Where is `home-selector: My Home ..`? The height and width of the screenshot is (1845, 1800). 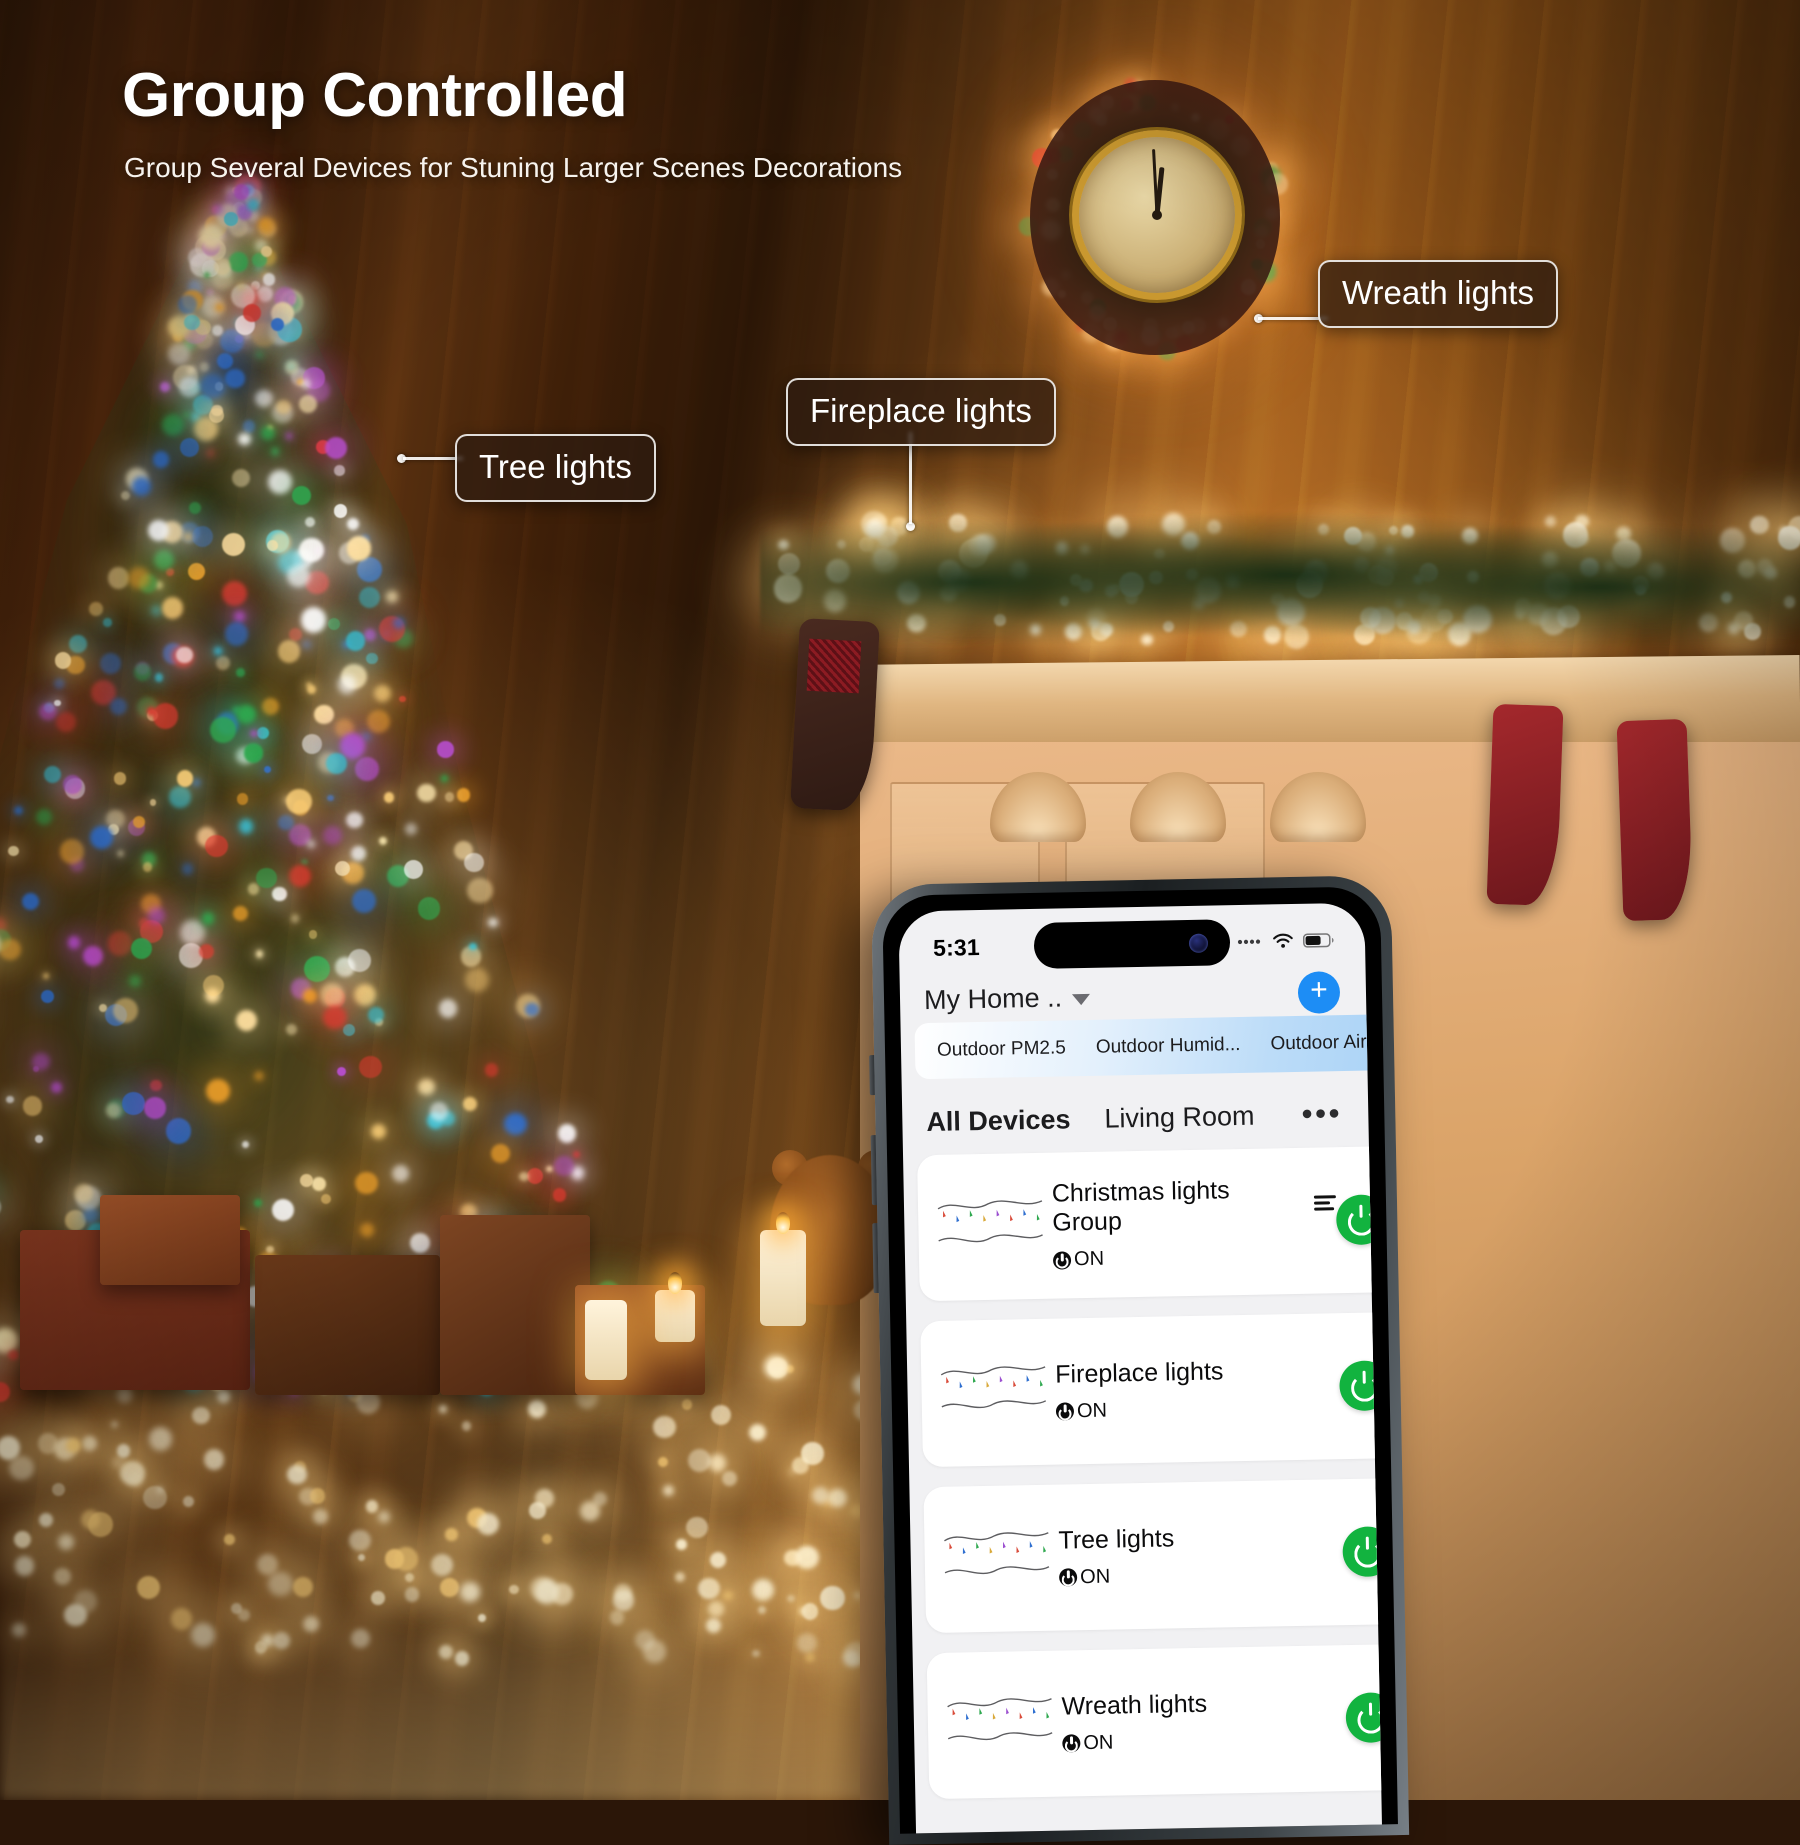 home-selector: My Home .. is located at coordinates (1007, 998).